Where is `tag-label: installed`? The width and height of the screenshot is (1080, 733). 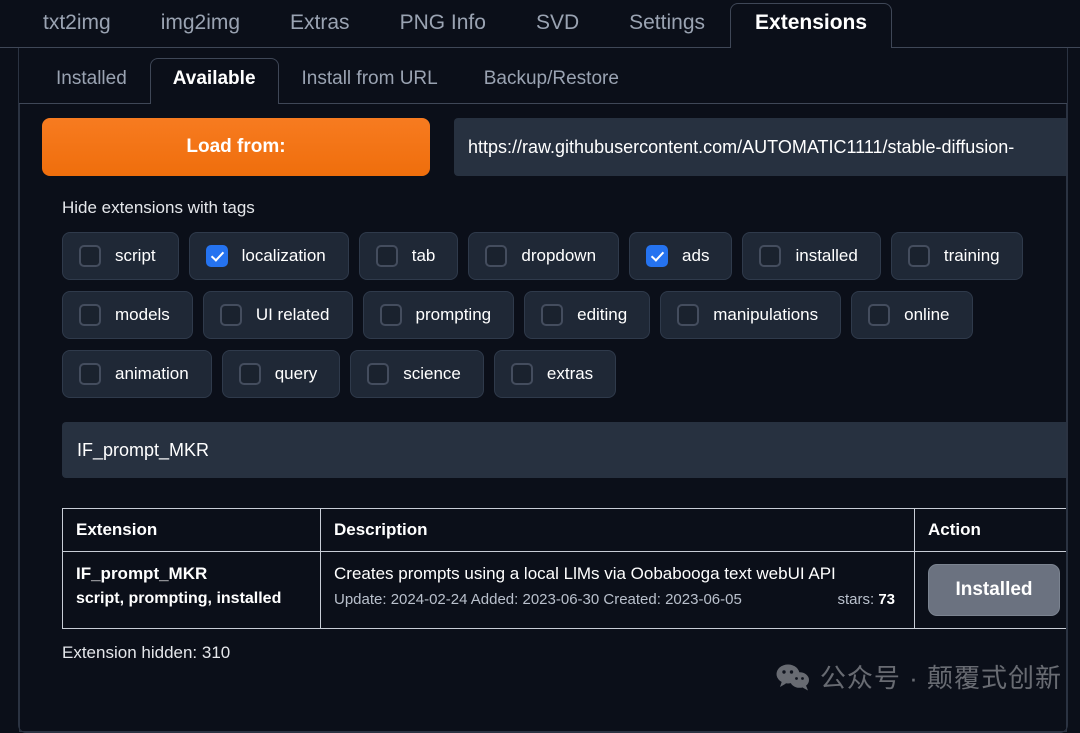
tag-label: installed is located at coordinates (826, 255).